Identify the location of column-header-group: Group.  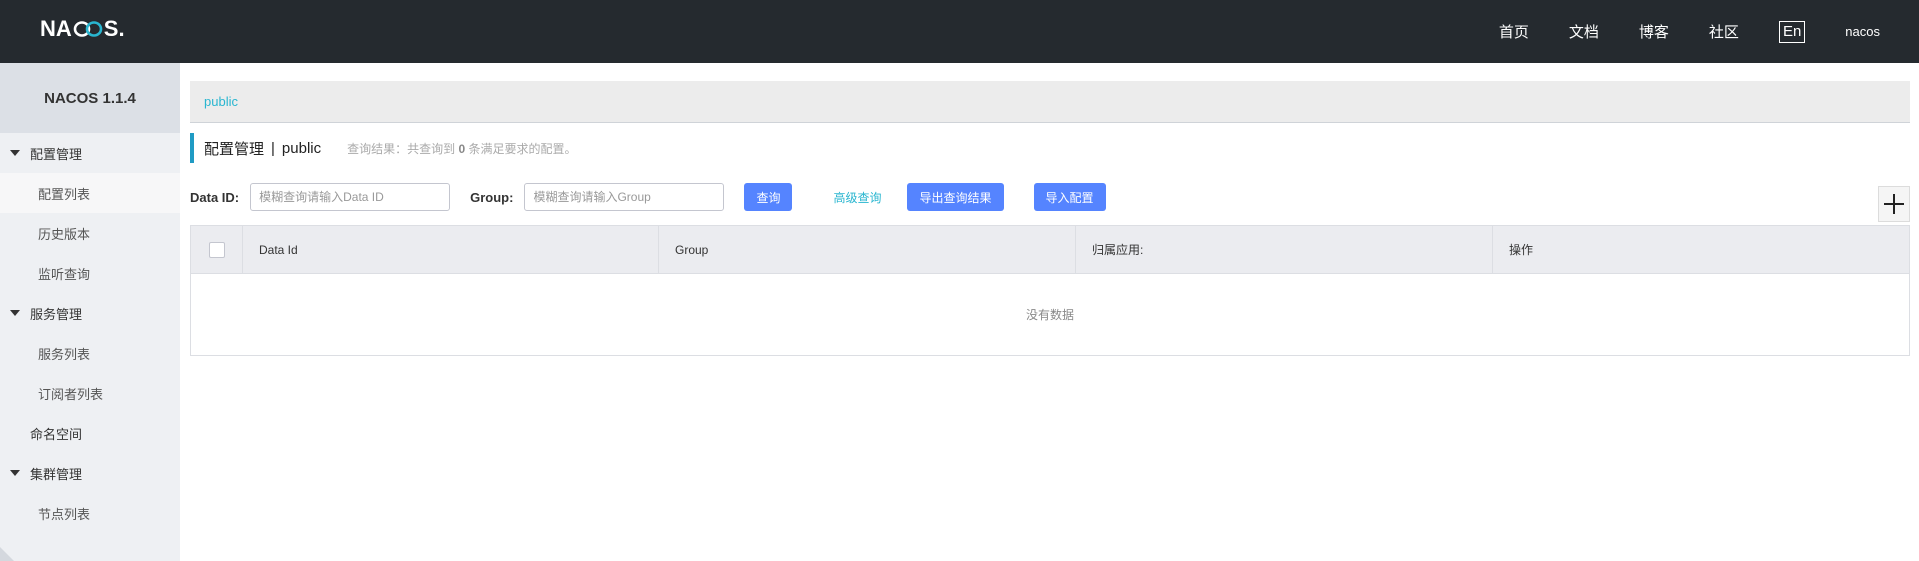
(867, 249).